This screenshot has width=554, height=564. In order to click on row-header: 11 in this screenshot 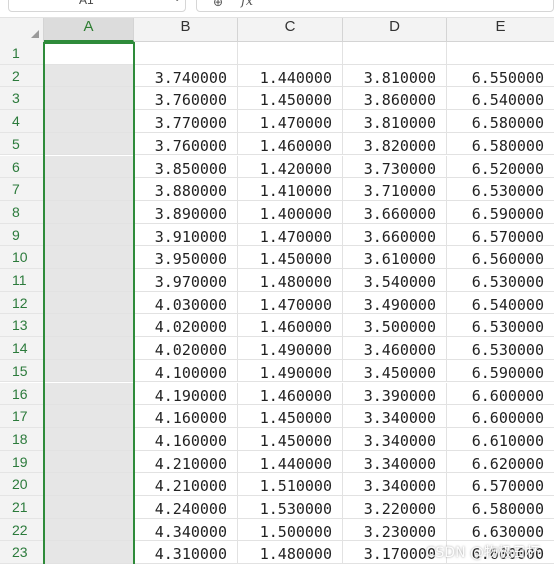, I will do `click(22, 280)`.